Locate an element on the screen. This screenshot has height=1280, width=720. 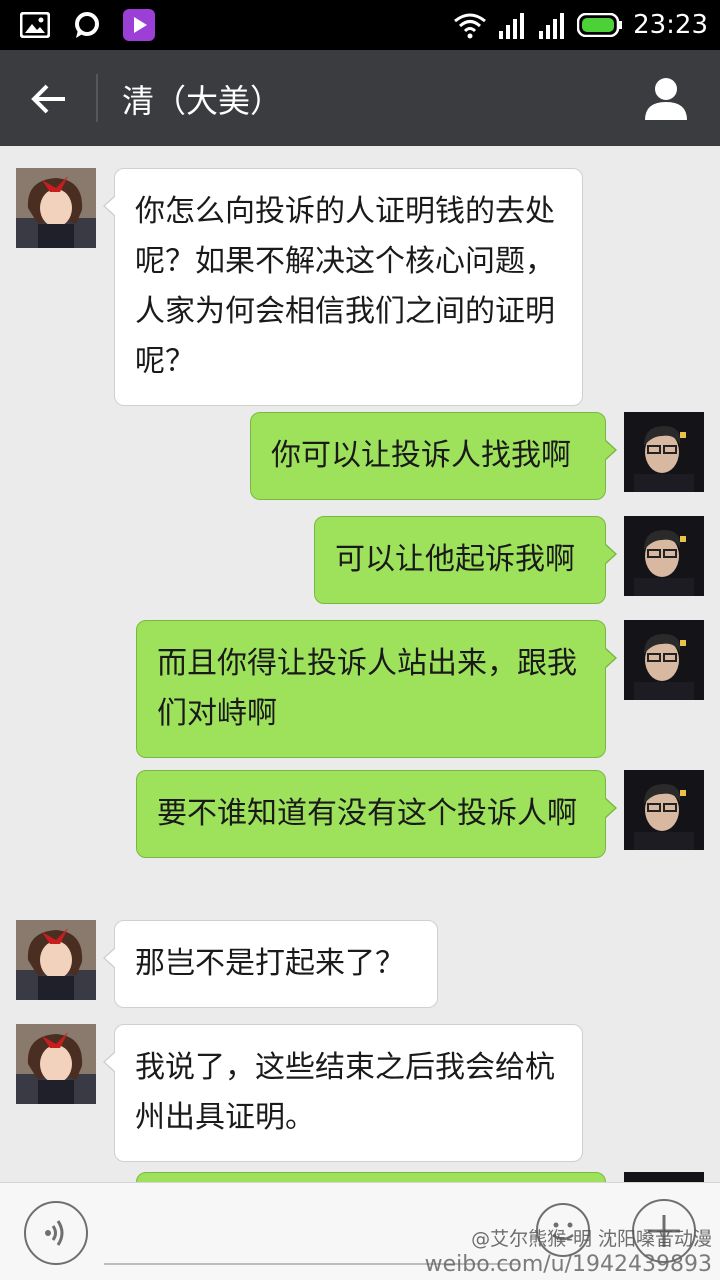
message-text: 可以让他起诉我啊 is located at coordinates (455, 559).